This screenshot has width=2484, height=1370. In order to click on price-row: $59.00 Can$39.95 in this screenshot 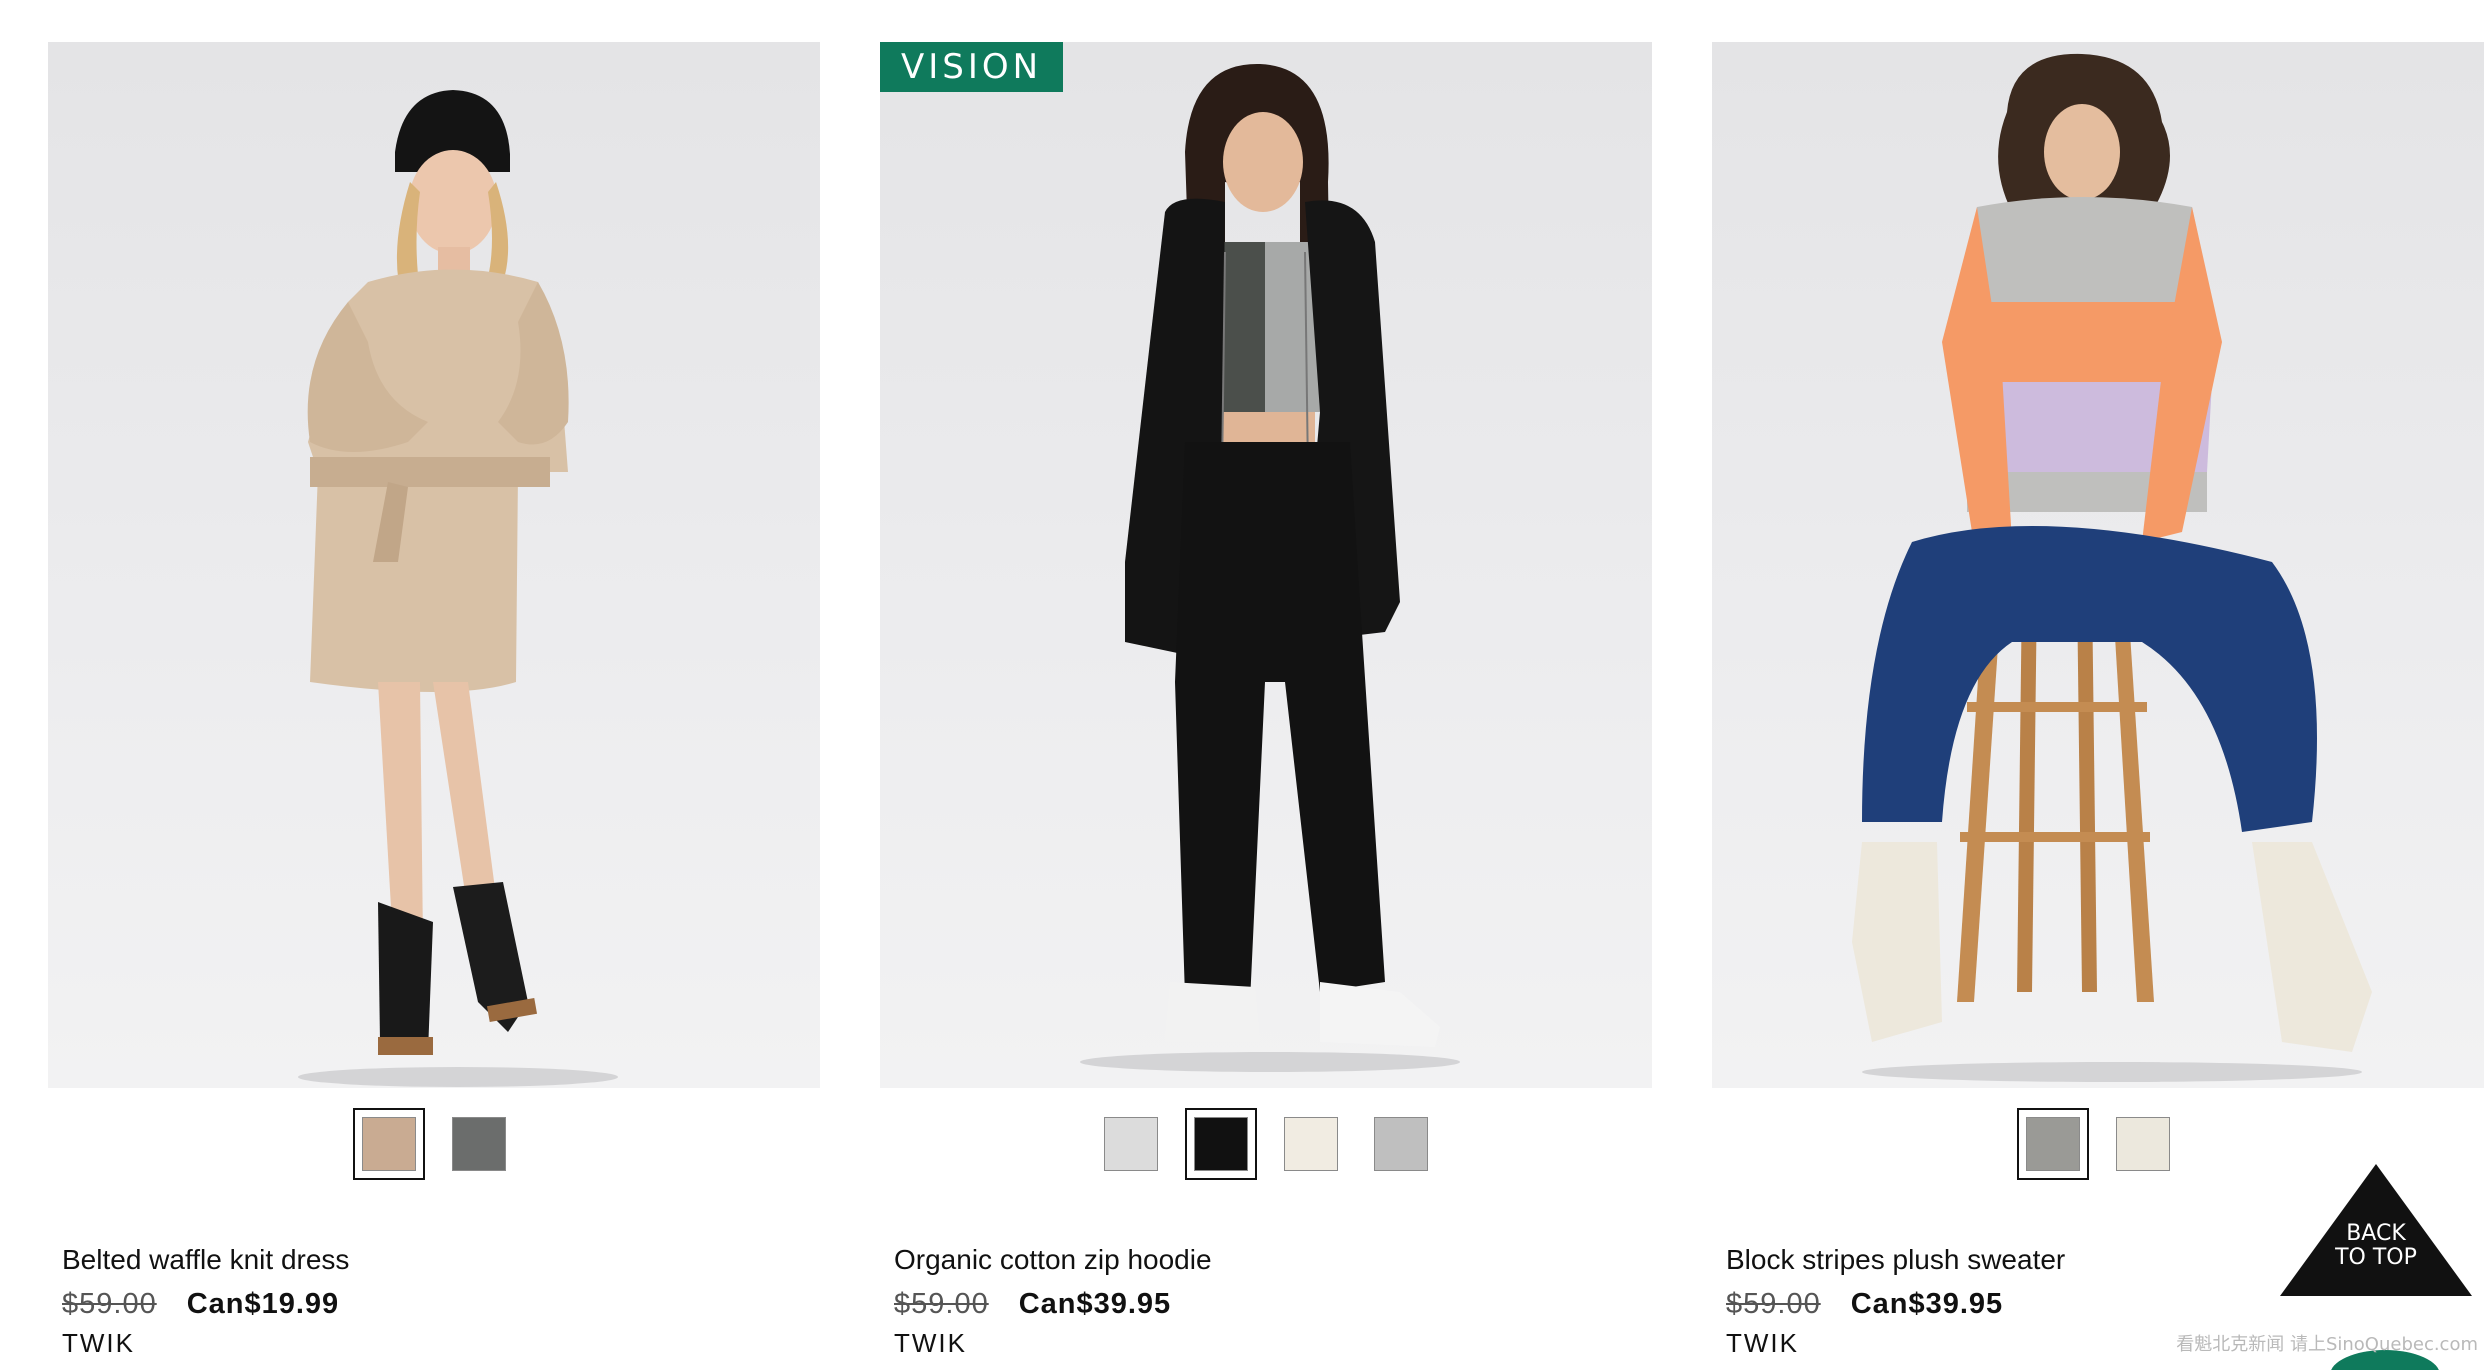, I will do `click(1264, 1304)`.